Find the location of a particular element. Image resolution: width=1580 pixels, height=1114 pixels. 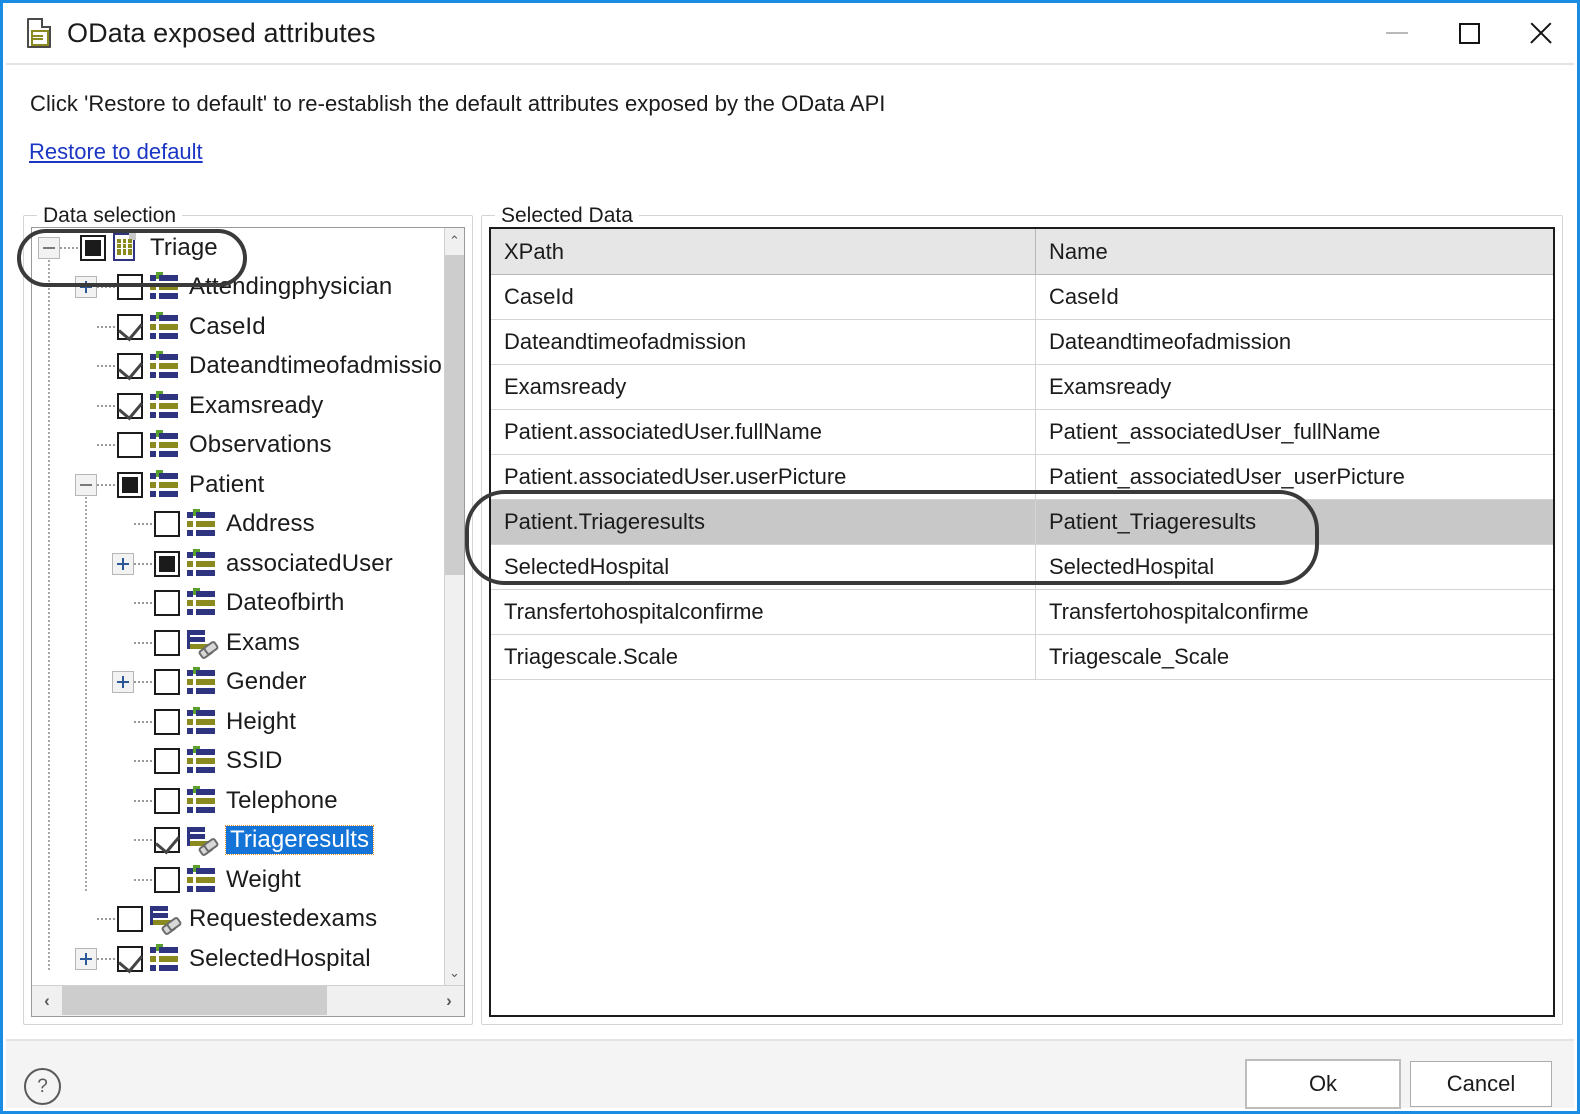

tree-item: CaseId is located at coordinates (238, 327).